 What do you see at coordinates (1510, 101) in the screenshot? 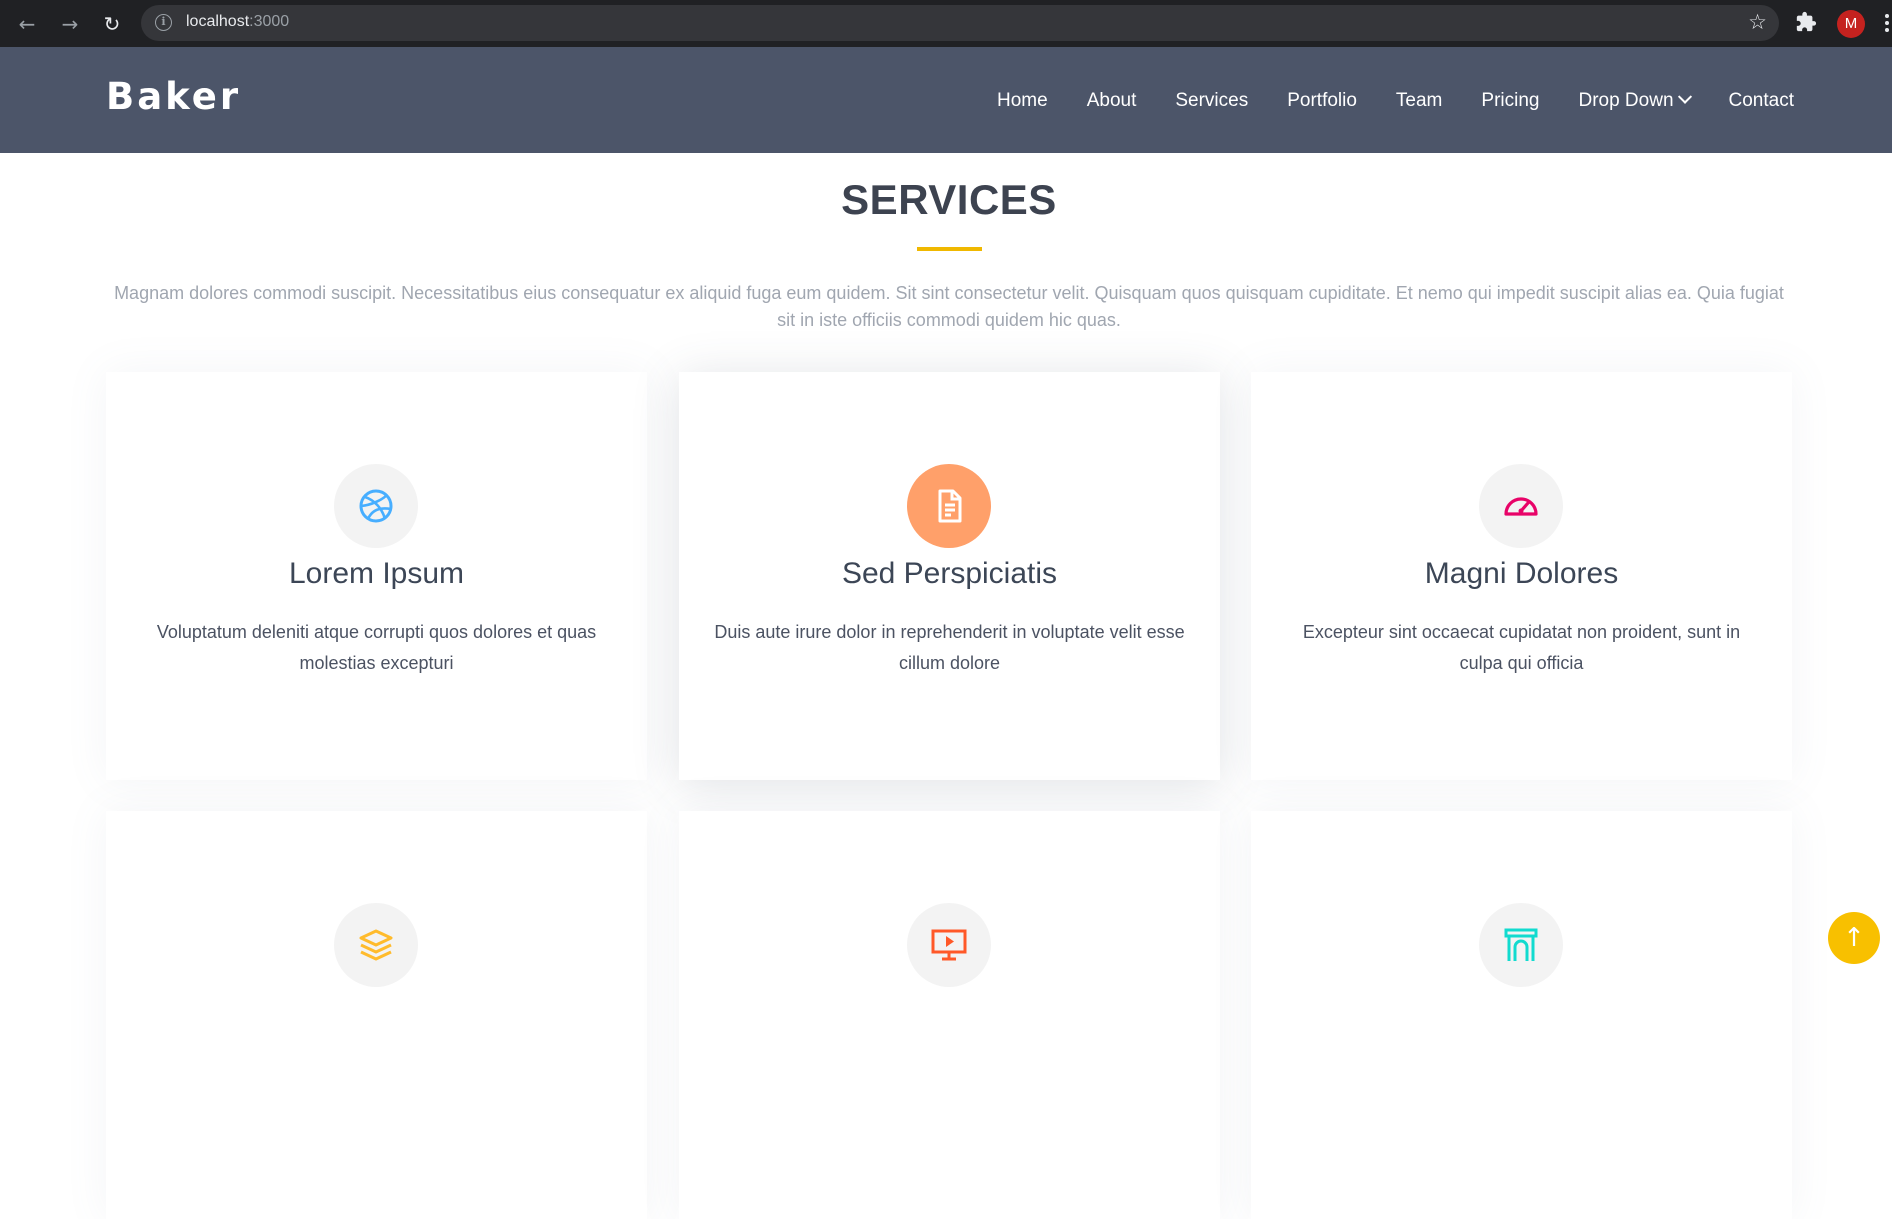
I see `nav-pricing: Pricing` at bounding box center [1510, 101].